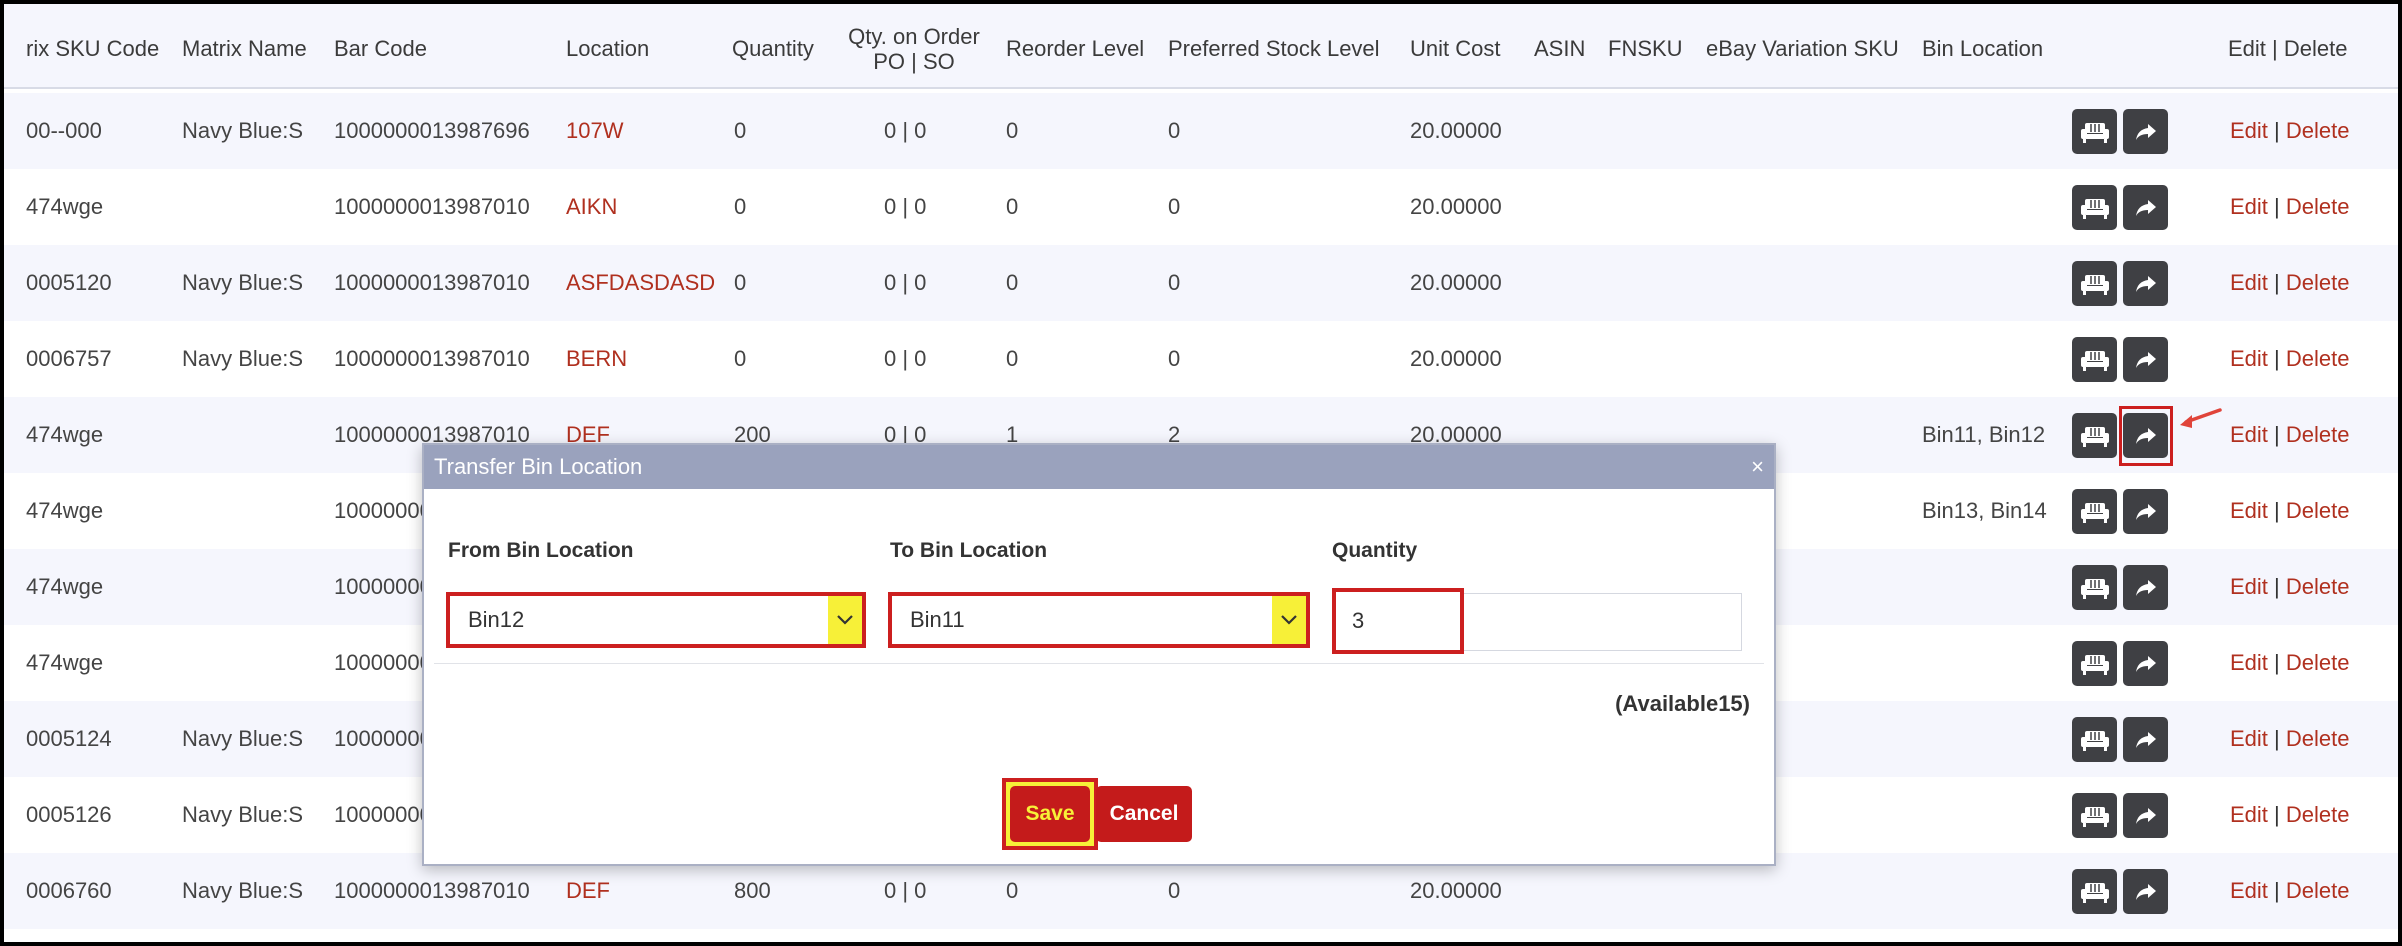 The width and height of the screenshot is (2402, 946). I want to click on header-location: Location, so click(607, 49).